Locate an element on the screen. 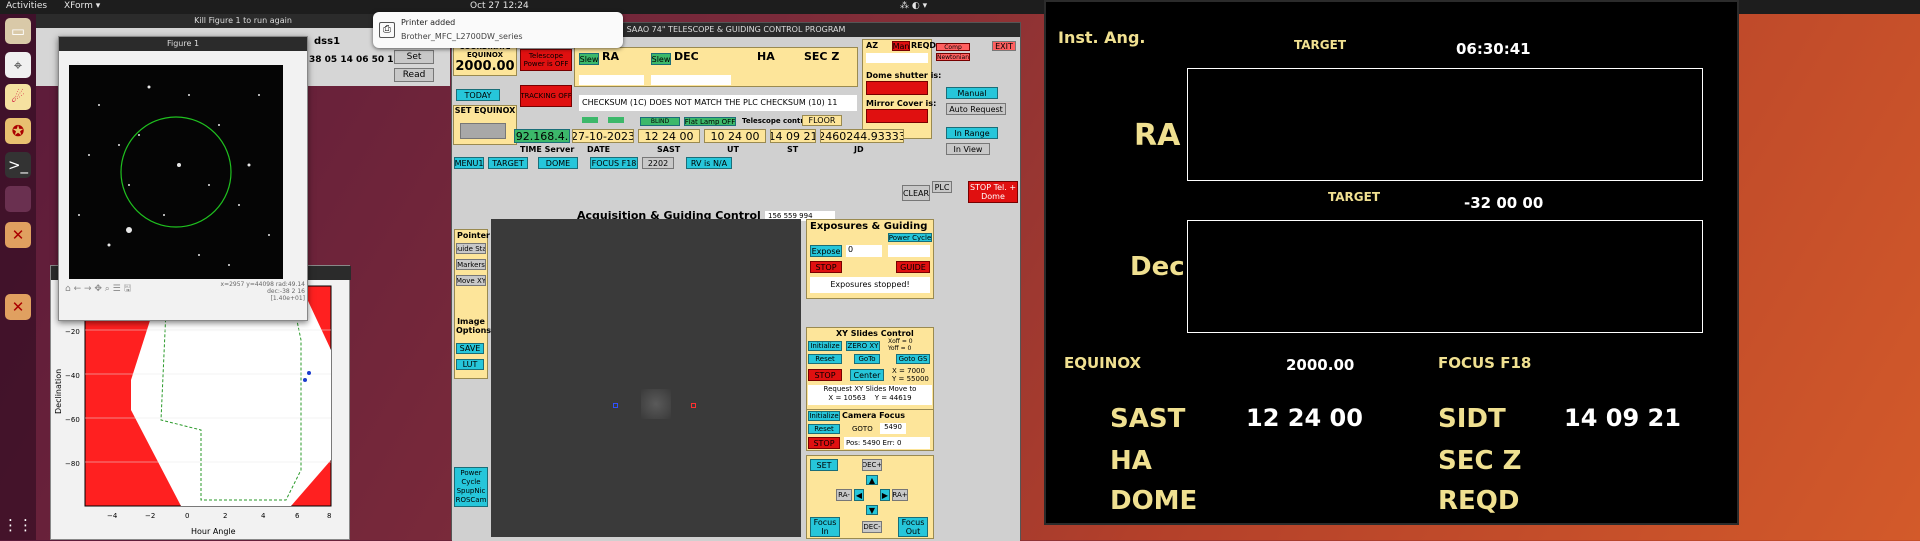  ubuntu-icon: ✕ is located at coordinates (18, 235).